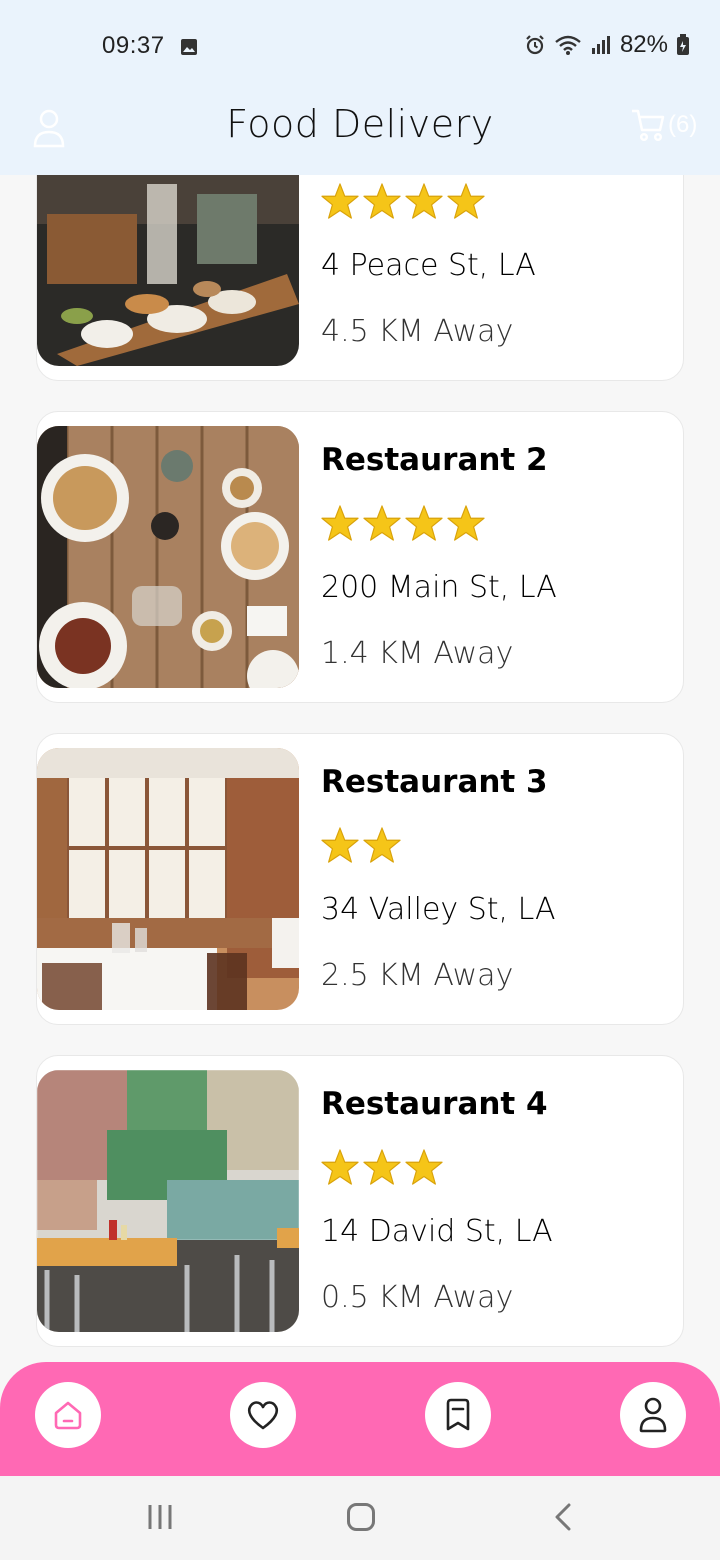 The image size is (720, 1560). What do you see at coordinates (600, 45) in the screenshot?
I see `signal-icon` at bounding box center [600, 45].